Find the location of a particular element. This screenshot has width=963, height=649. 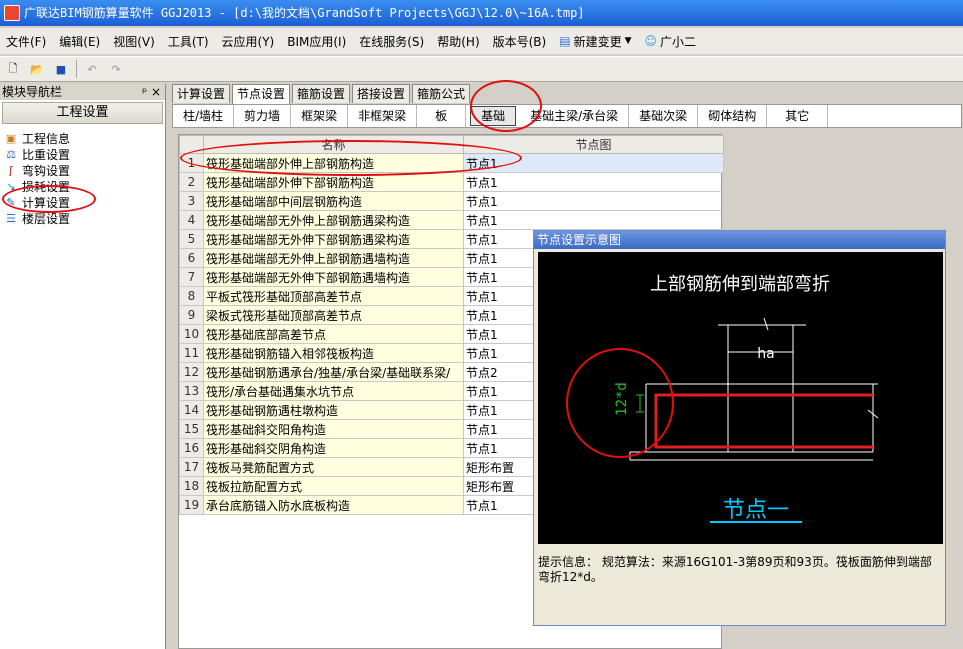

menu-edit: 编辑(E) is located at coordinates (79, 41).